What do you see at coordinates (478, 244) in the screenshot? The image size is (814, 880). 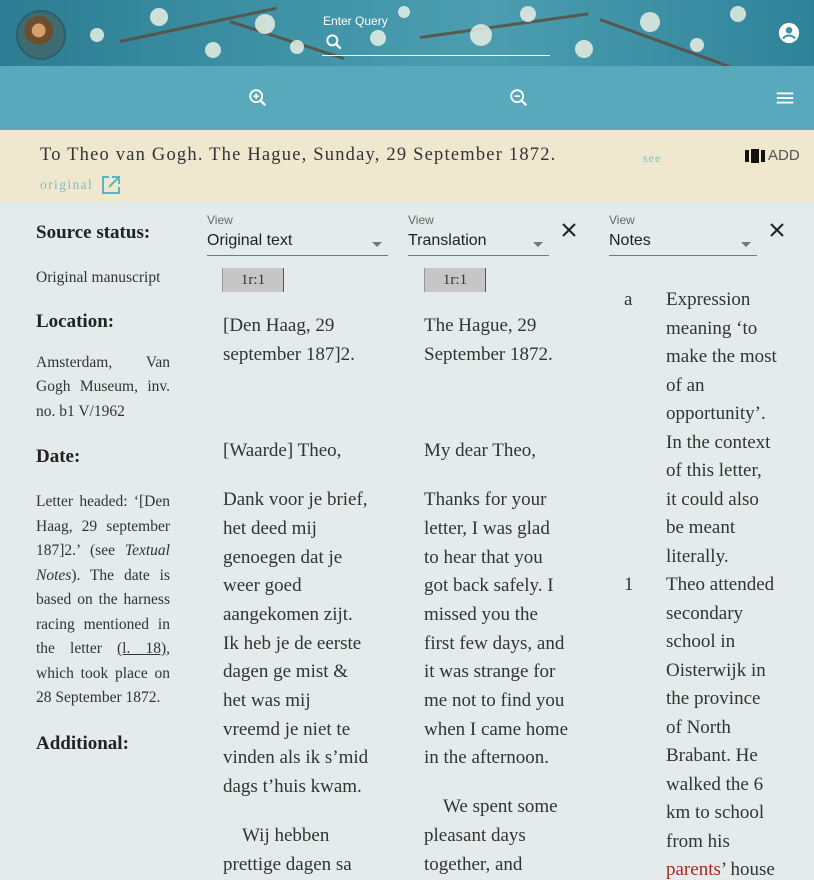 I see `view-select-translation: Translation` at bounding box center [478, 244].